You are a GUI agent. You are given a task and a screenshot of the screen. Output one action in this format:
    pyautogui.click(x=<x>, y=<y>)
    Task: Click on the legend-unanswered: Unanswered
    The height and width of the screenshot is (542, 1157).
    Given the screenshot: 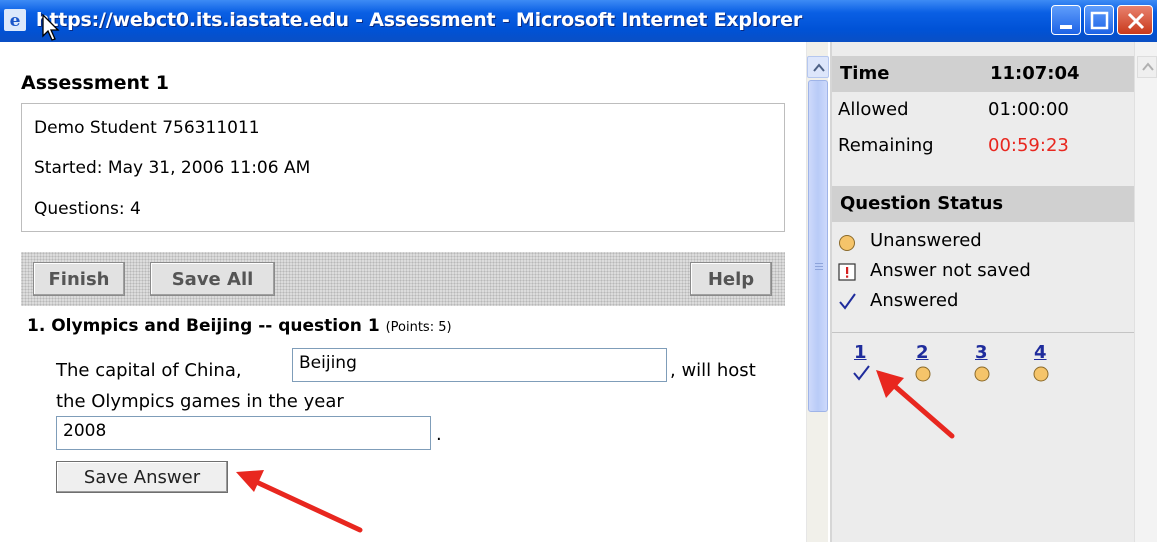 What is the action you would take?
    pyautogui.click(x=926, y=240)
    